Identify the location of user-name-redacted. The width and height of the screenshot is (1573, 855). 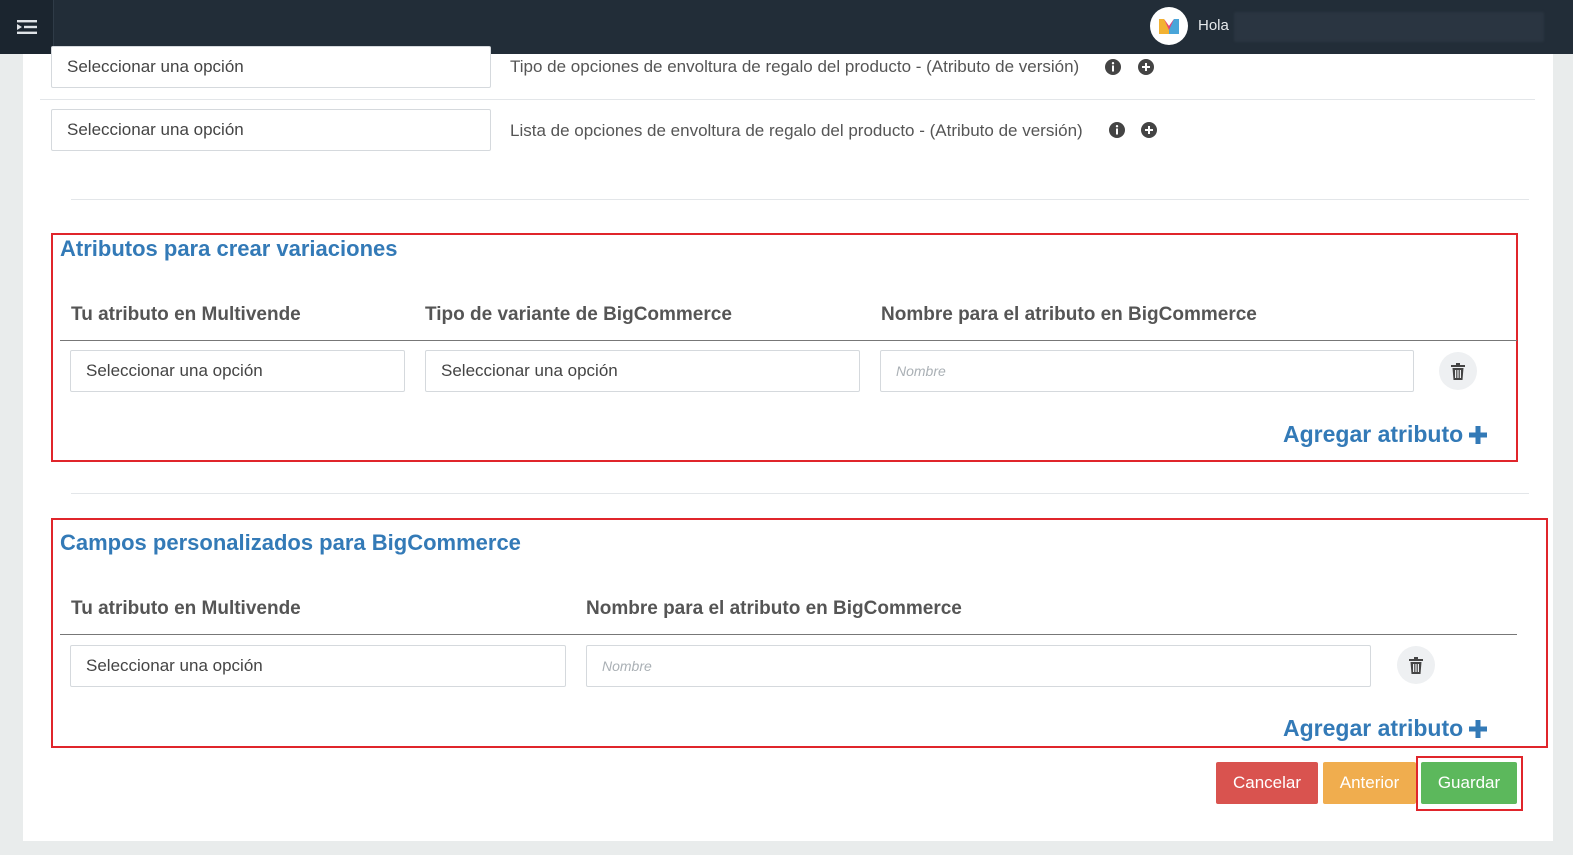
(1389, 27).